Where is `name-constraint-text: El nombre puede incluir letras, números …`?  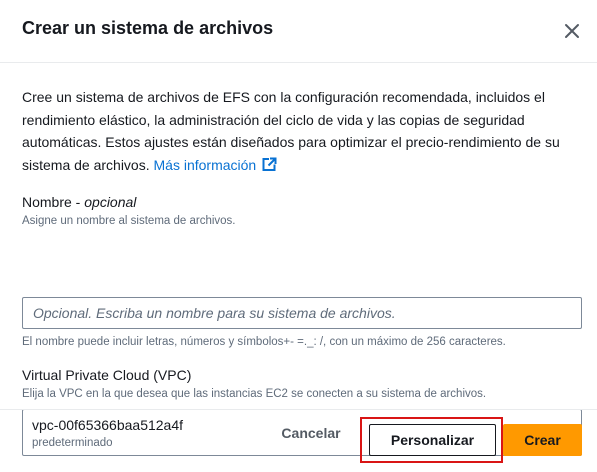
name-constraint-text: El nombre puede incluir letras, números … is located at coordinates (264, 342).